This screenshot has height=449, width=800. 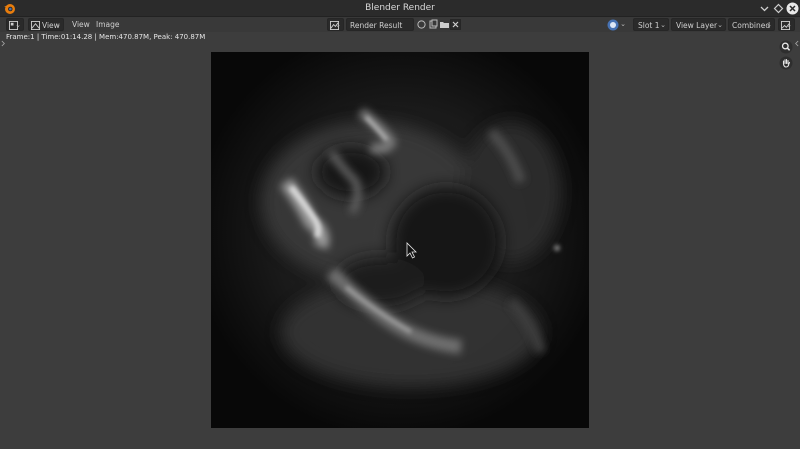 What do you see at coordinates (421, 24) in the screenshot?
I see `fake-user-shield-icon` at bounding box center [421, 24].